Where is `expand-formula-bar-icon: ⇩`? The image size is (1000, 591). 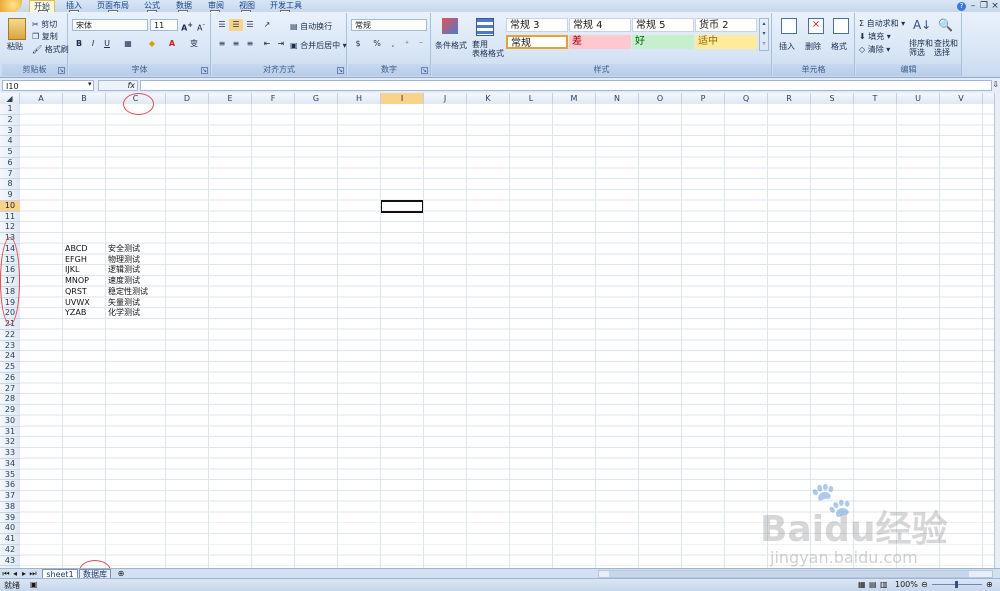 expand-formula-bar-icon: ⇩ is located at coordinates (995, 84).